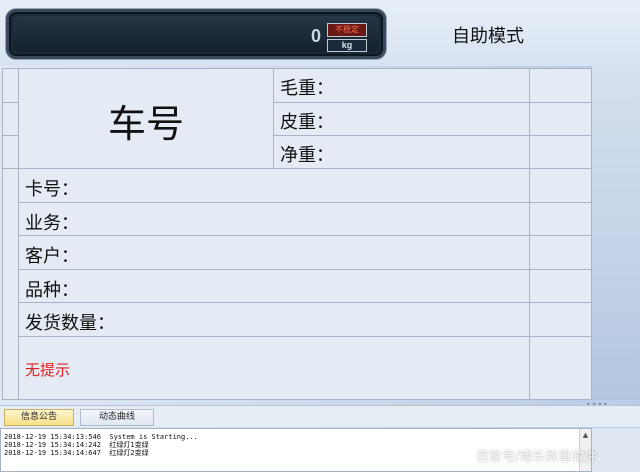  I want to click on car-number-cell: 车号, so click(146, 119).